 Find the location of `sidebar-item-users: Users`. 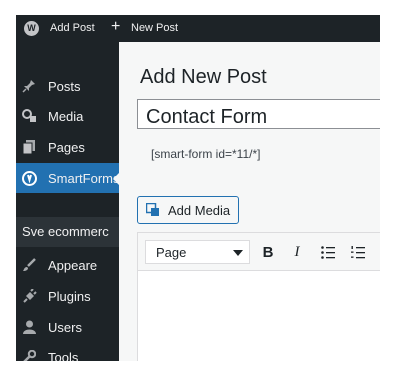

sidebar-item-users: Users is located at coordinates (67, 327).